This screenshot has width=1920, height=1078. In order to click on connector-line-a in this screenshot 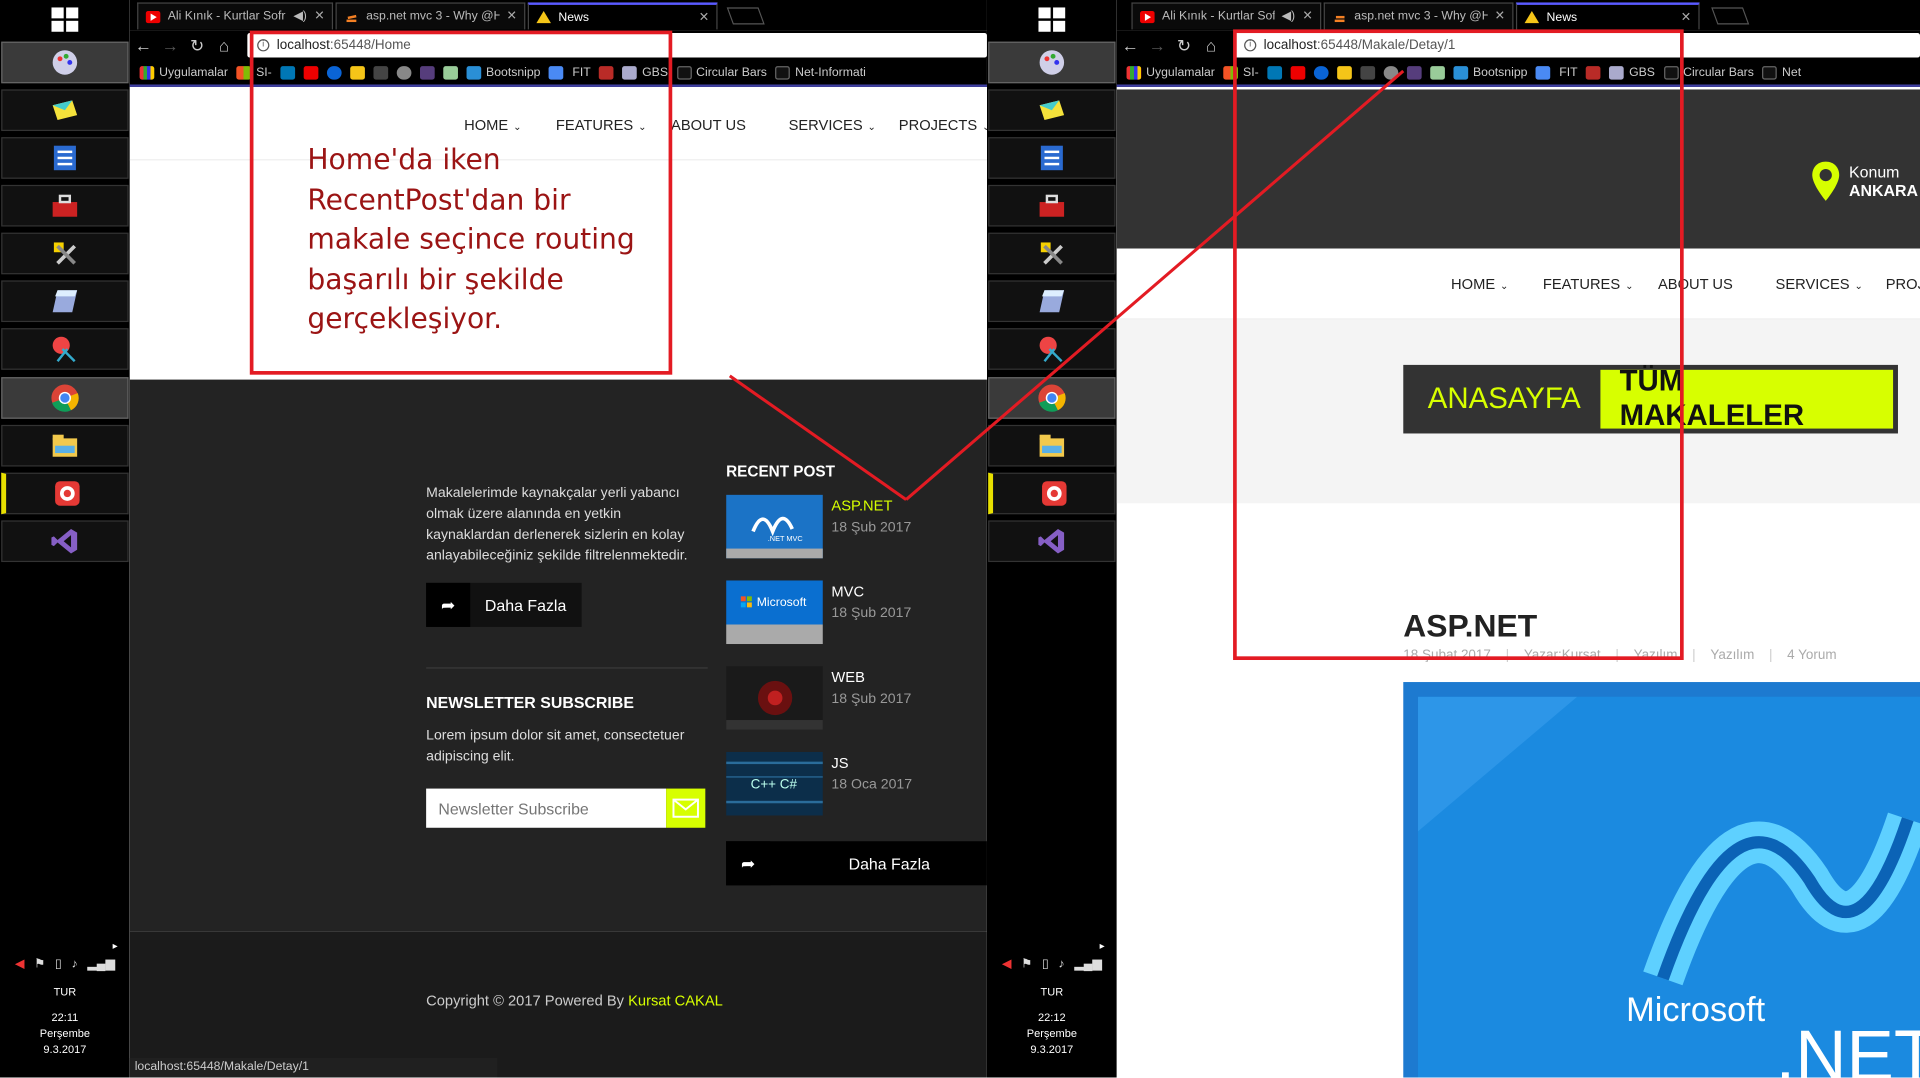, I will do `click(818, 437)`.